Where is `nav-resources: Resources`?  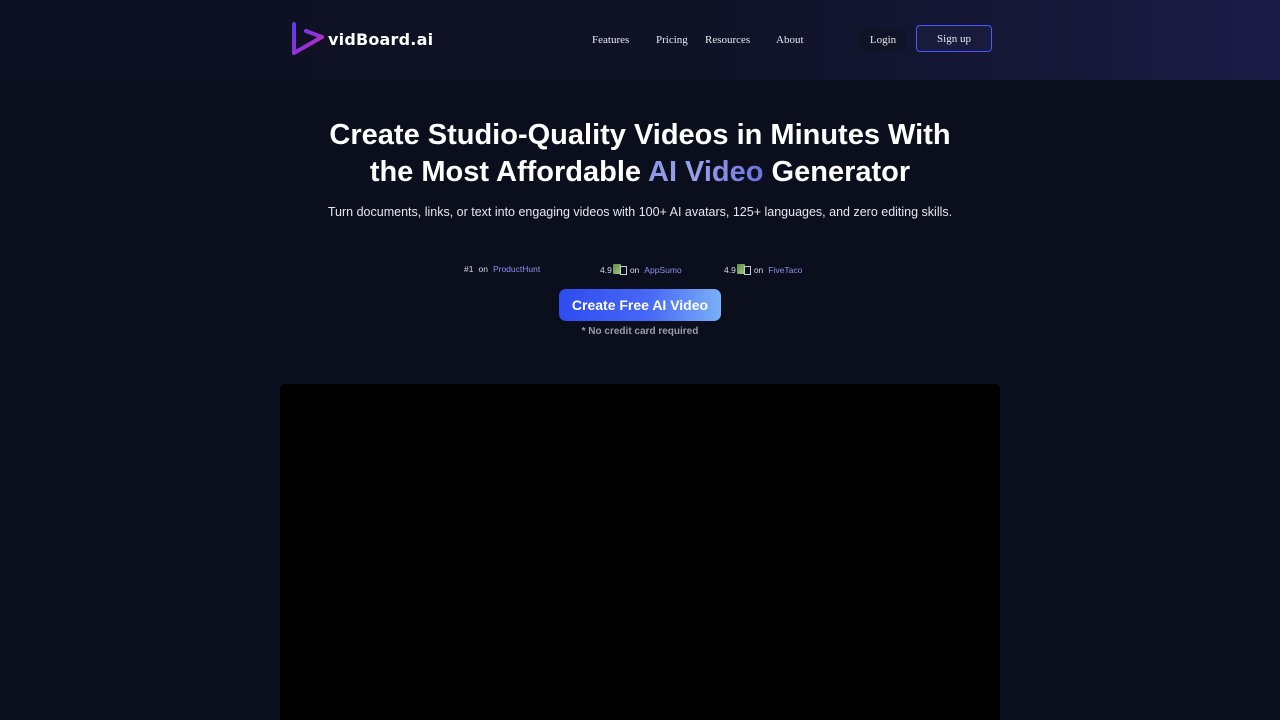
nav-resources: Resources is located at coordinates (727, 40).